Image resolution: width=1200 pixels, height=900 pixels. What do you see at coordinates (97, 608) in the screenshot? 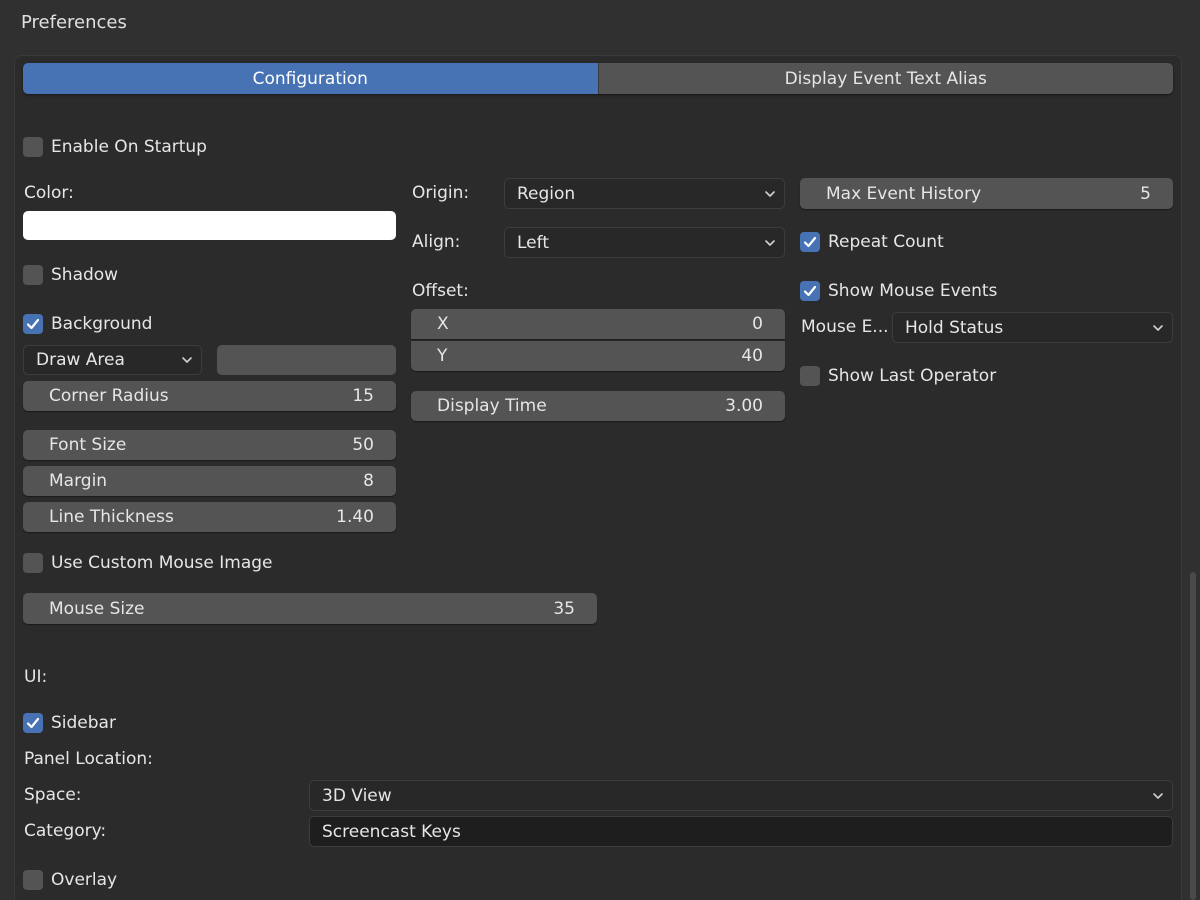
I see `mouse-size-label: Mouse Size` at bounding box center [97, 608].